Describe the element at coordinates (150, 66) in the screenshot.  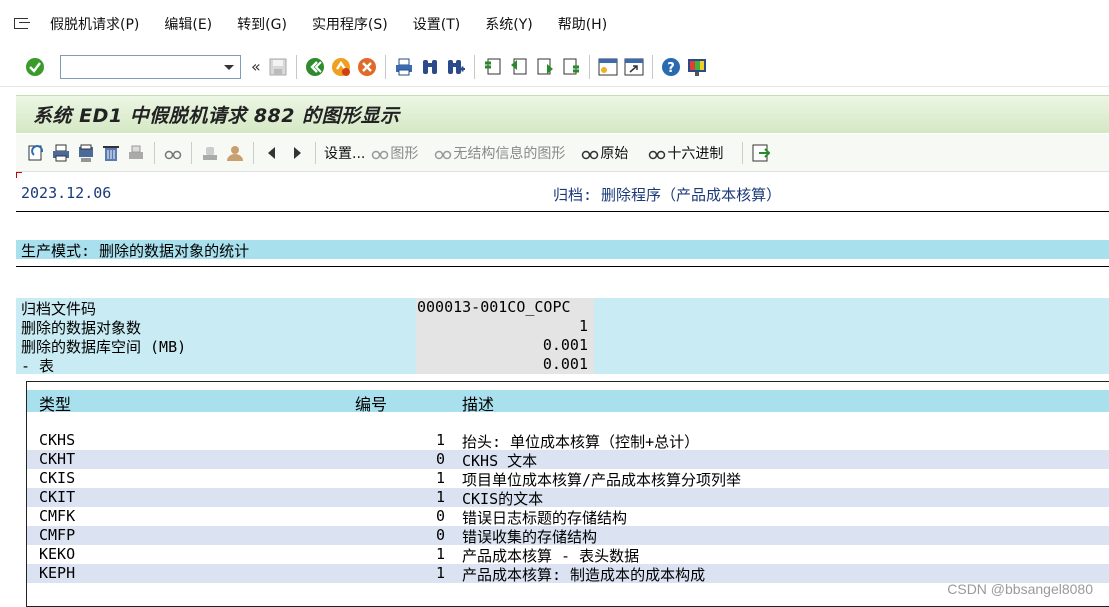
I see `command-field` at that location.